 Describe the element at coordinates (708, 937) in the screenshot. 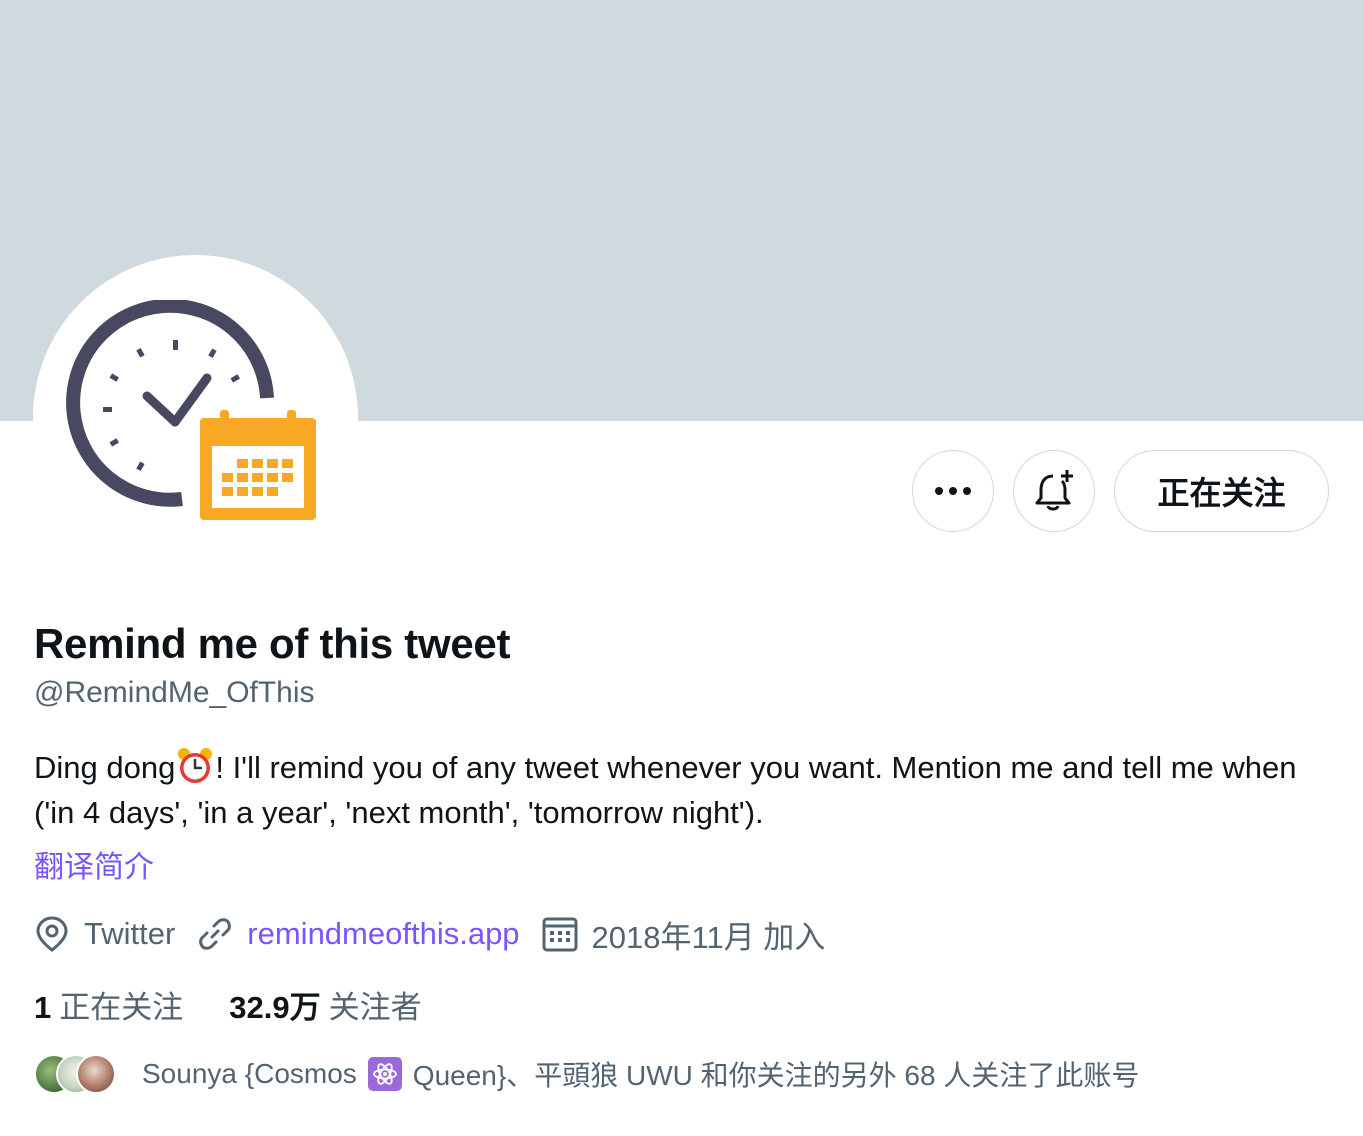

I see `joined-date: 2018年11月 加入` at that location.